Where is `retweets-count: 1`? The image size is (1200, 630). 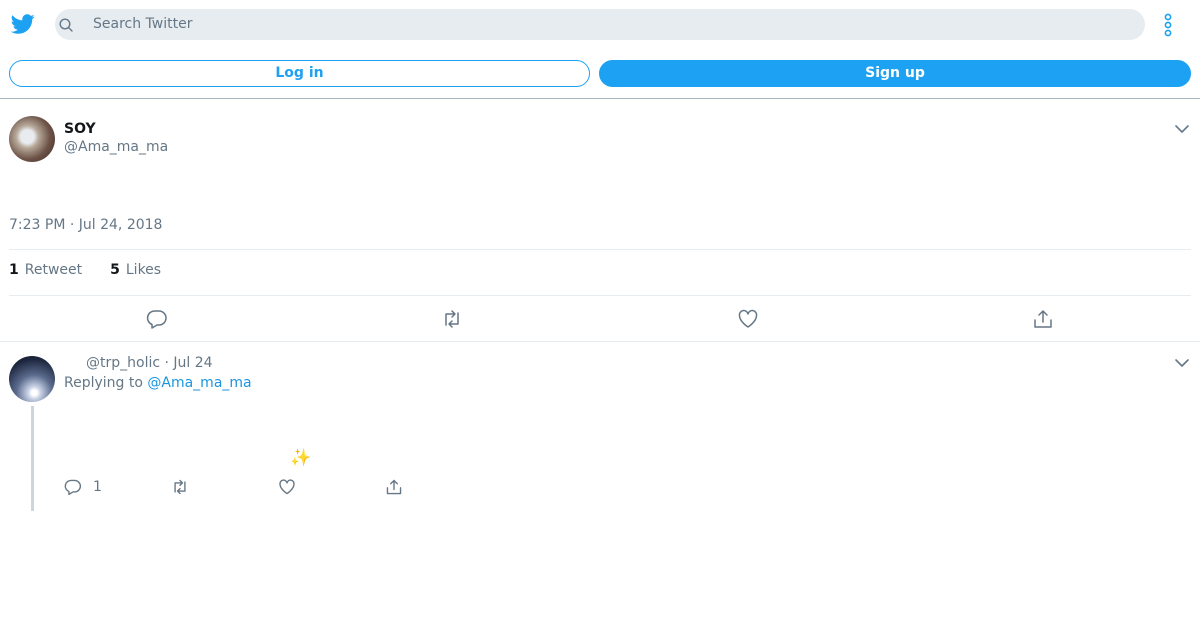
retweets-count: 1 is located at coordinates (14, 270).